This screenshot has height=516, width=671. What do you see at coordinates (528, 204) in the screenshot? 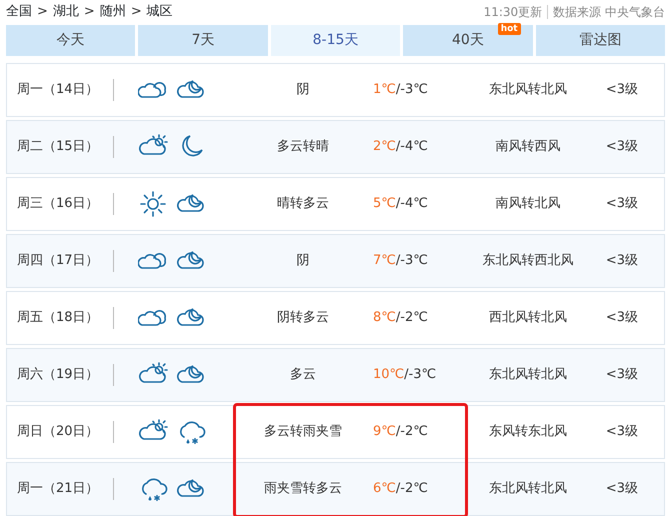
I see `wind-direction: 南风转北风` at bounding box center [528, 204].